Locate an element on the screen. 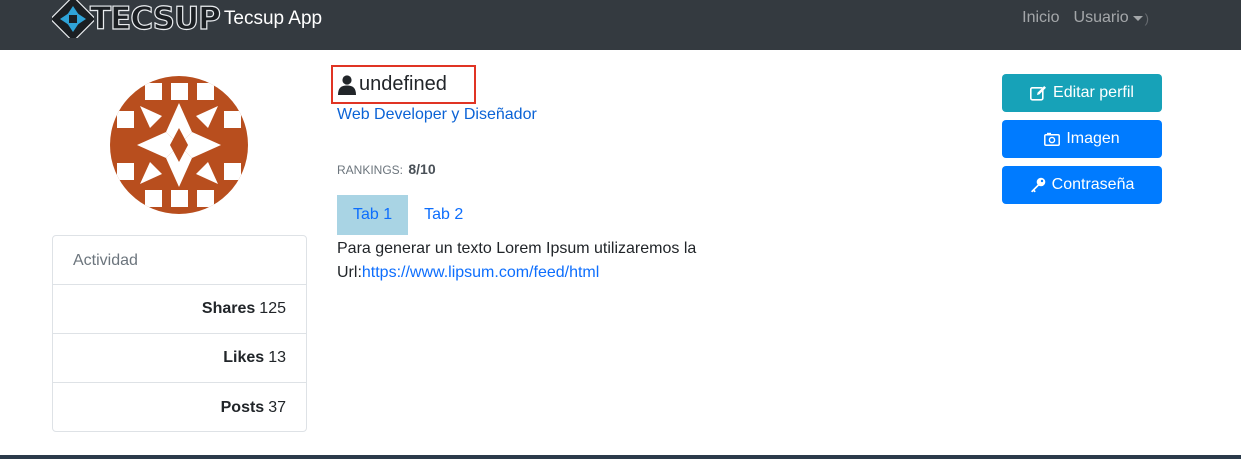 This screenshot has height=459, width=1241. edit-icon is located at coordinates (1038, 93).